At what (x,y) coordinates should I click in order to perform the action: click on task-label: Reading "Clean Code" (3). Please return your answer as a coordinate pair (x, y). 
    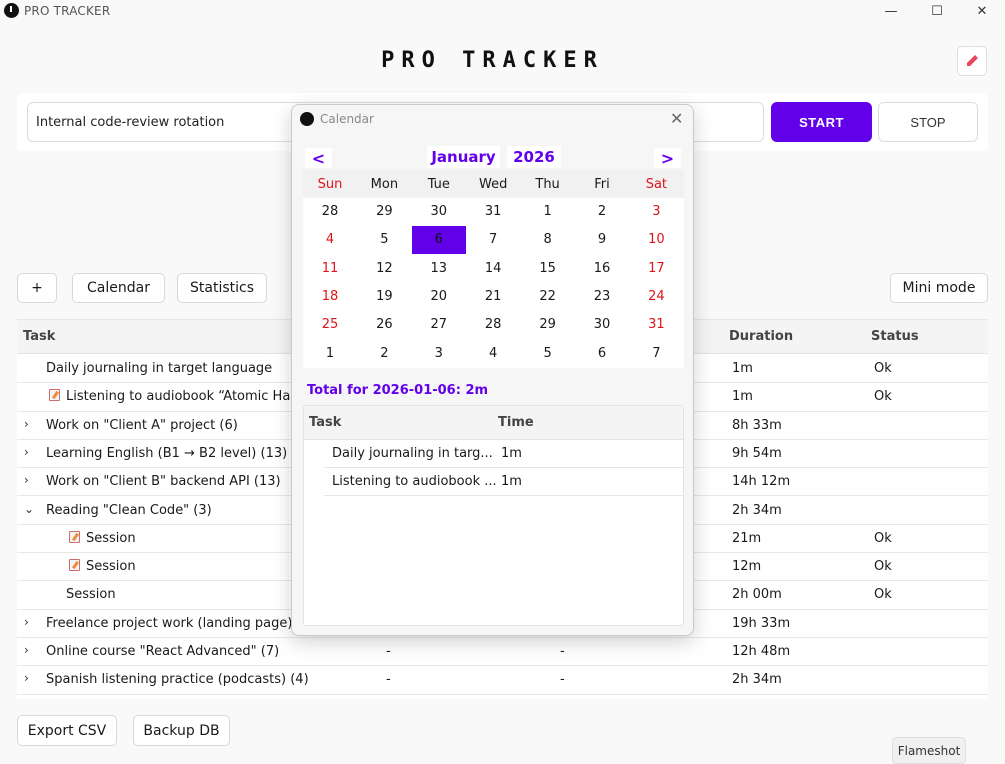
    Looking at the image, I should click on (129, 510).